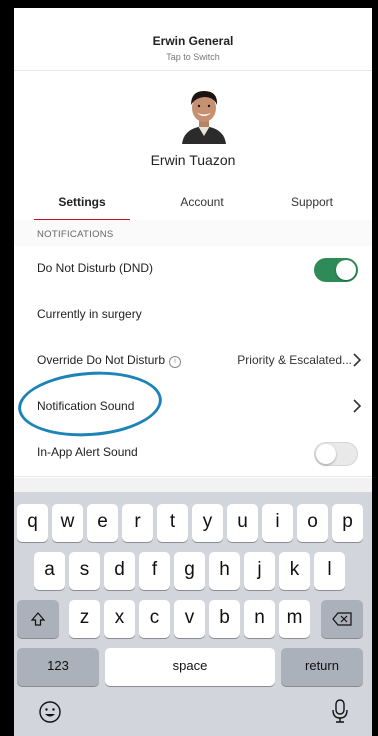 This screenshot has height=736, width=378. I want to click on return-key: return, so click(322, 667).